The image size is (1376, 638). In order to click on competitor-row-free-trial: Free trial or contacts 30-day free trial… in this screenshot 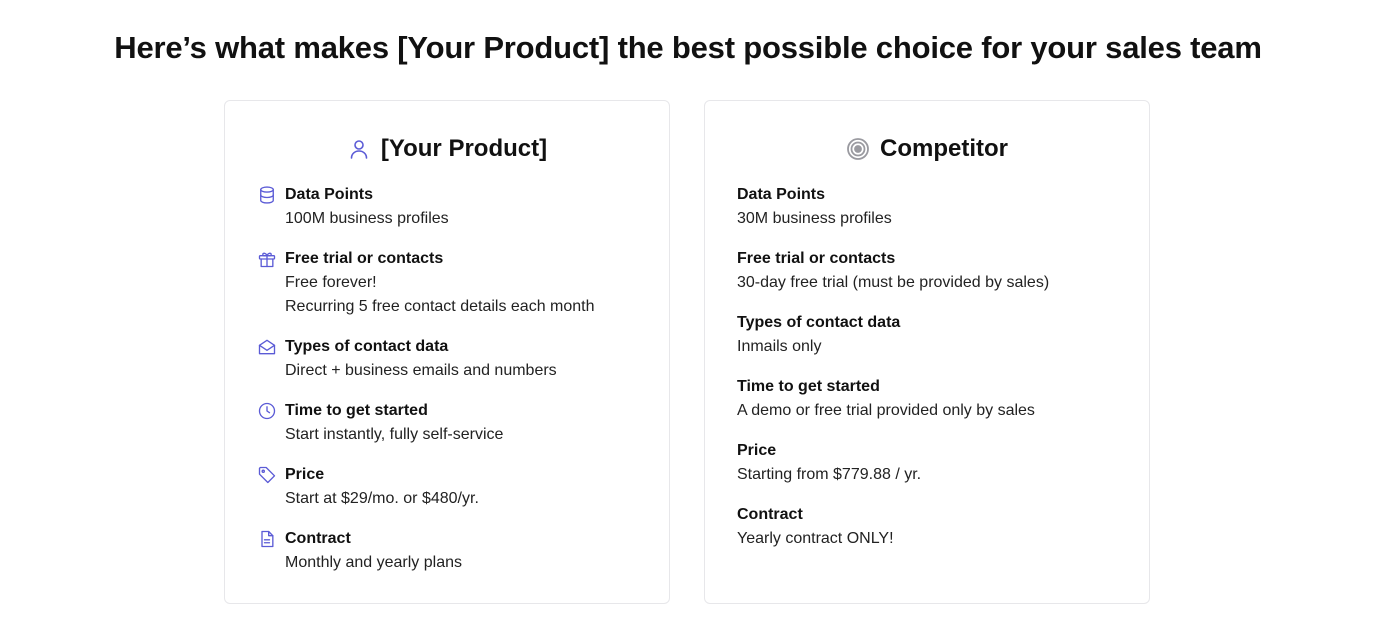, I will do `click(937, 271)`.